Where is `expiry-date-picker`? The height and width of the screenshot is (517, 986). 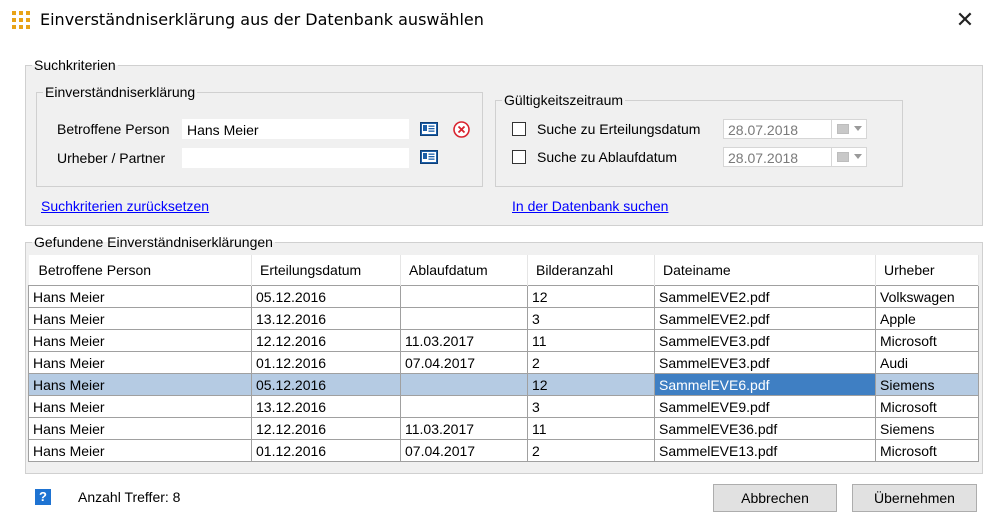 expiry-date-picker is located at coordinates (849, 157).